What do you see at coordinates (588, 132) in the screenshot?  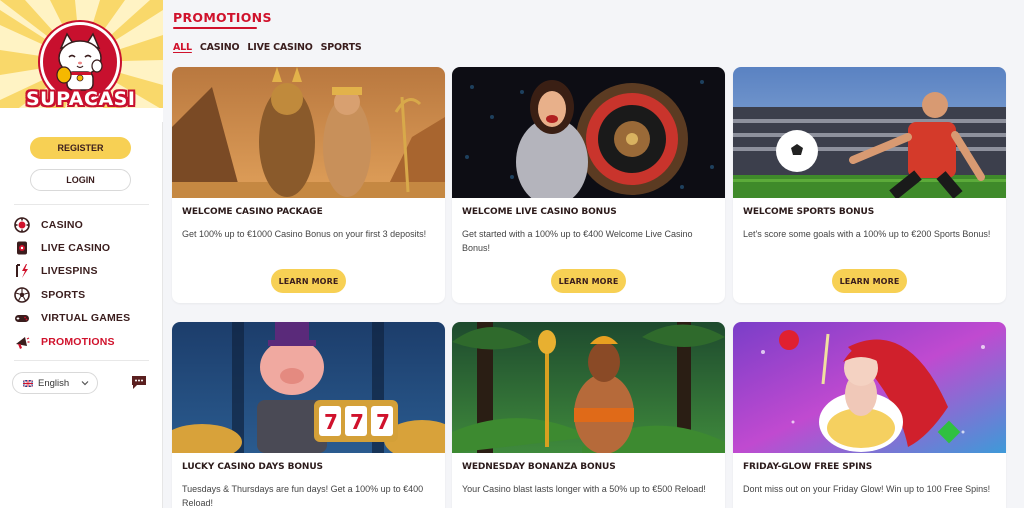 I see `promo-image-roulette` at bounding box center [588, 132].